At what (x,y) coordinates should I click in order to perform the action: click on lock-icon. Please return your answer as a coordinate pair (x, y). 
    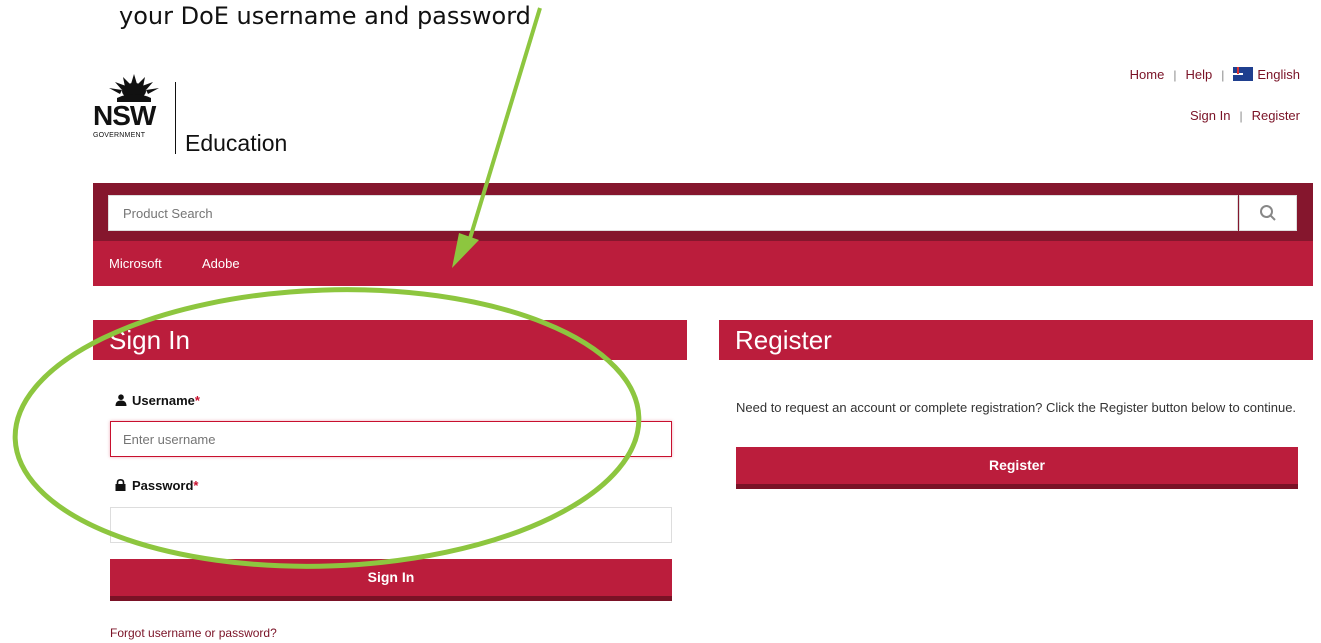
    Looking at the image, I should click on (120, 484).